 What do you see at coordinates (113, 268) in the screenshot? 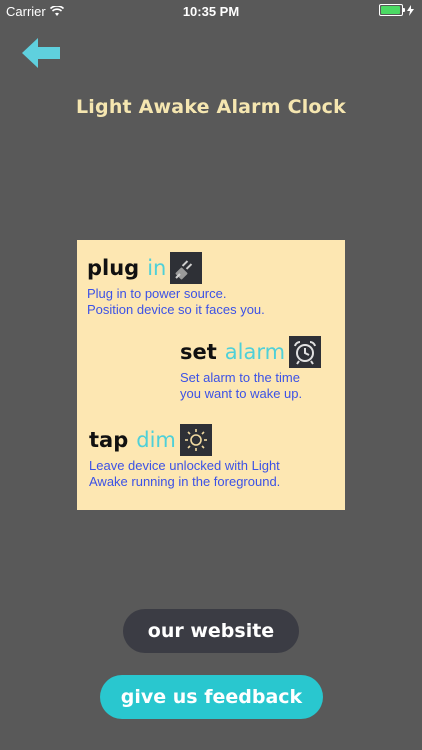
I see `step-word-primary: plug` at bounding box center [113, 268].